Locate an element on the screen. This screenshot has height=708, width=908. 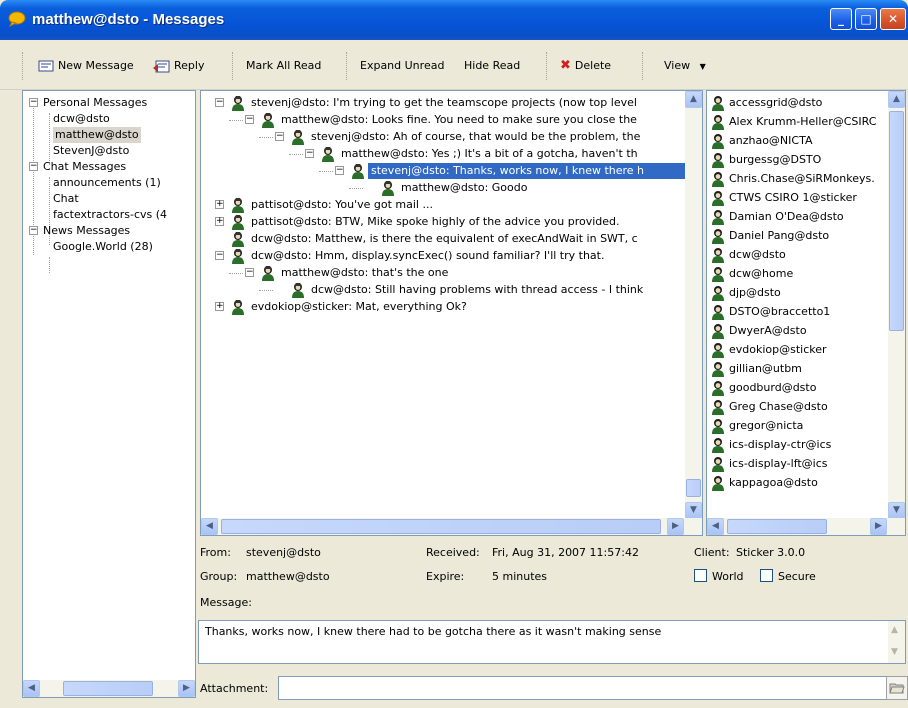
folder-horizontal-scrollbar: ◀ ▶ is located at coordinates (109, 688).